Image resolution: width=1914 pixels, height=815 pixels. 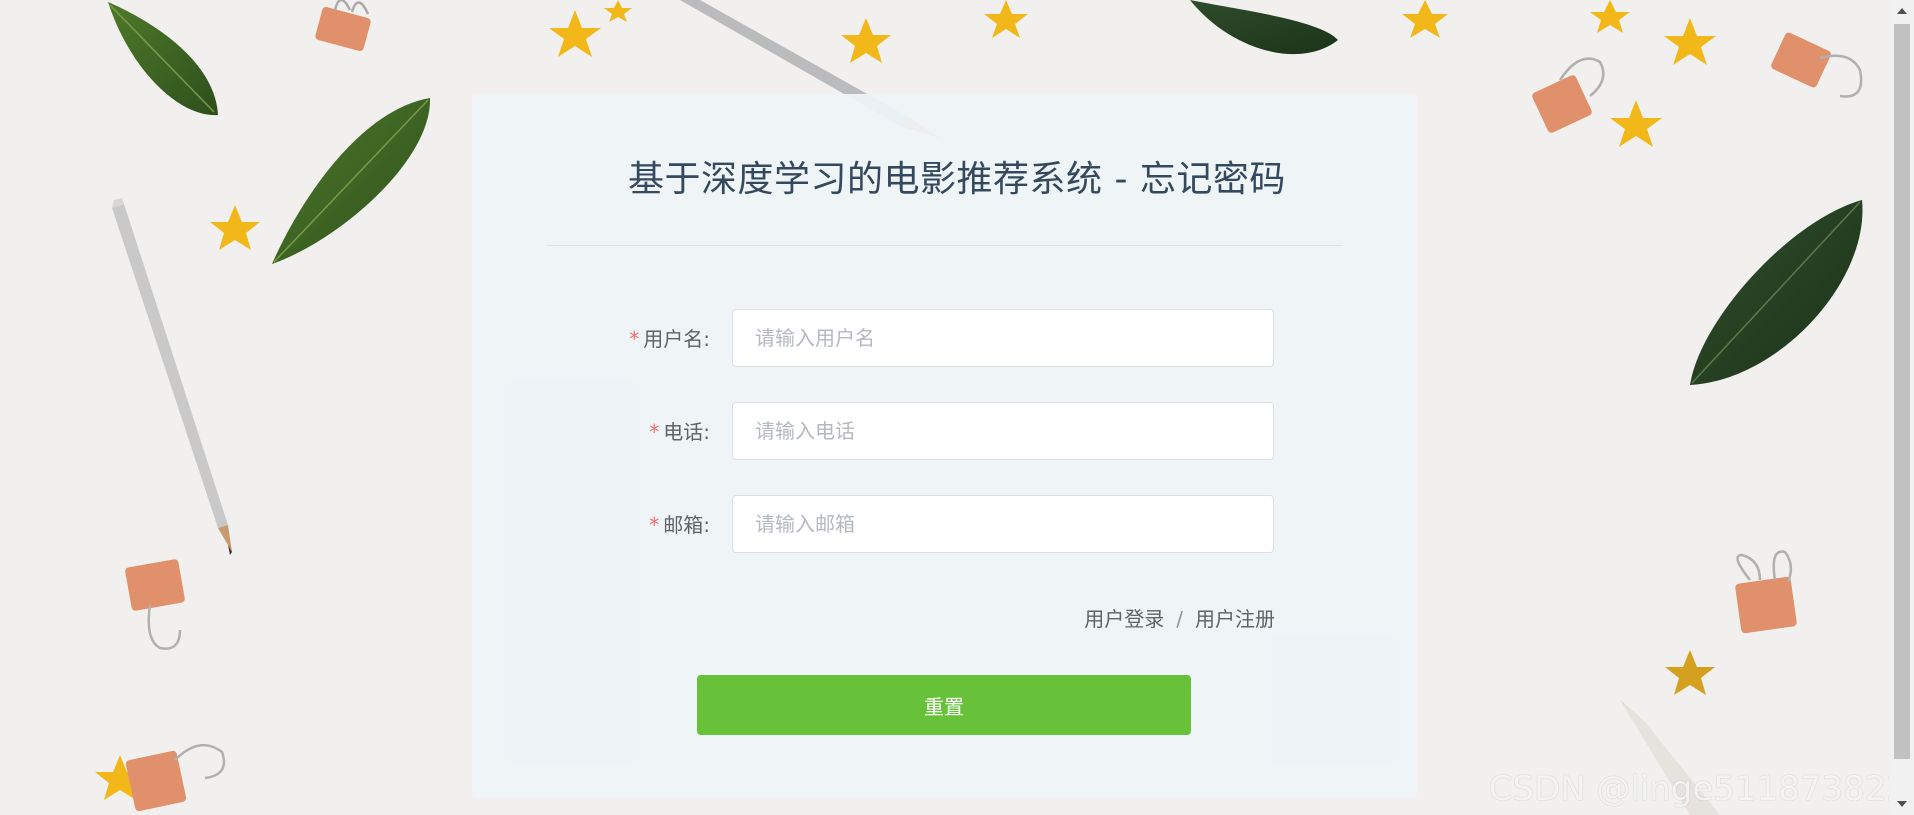 I want to click on vertical-scrollbar, so click(x=1902, y=407).